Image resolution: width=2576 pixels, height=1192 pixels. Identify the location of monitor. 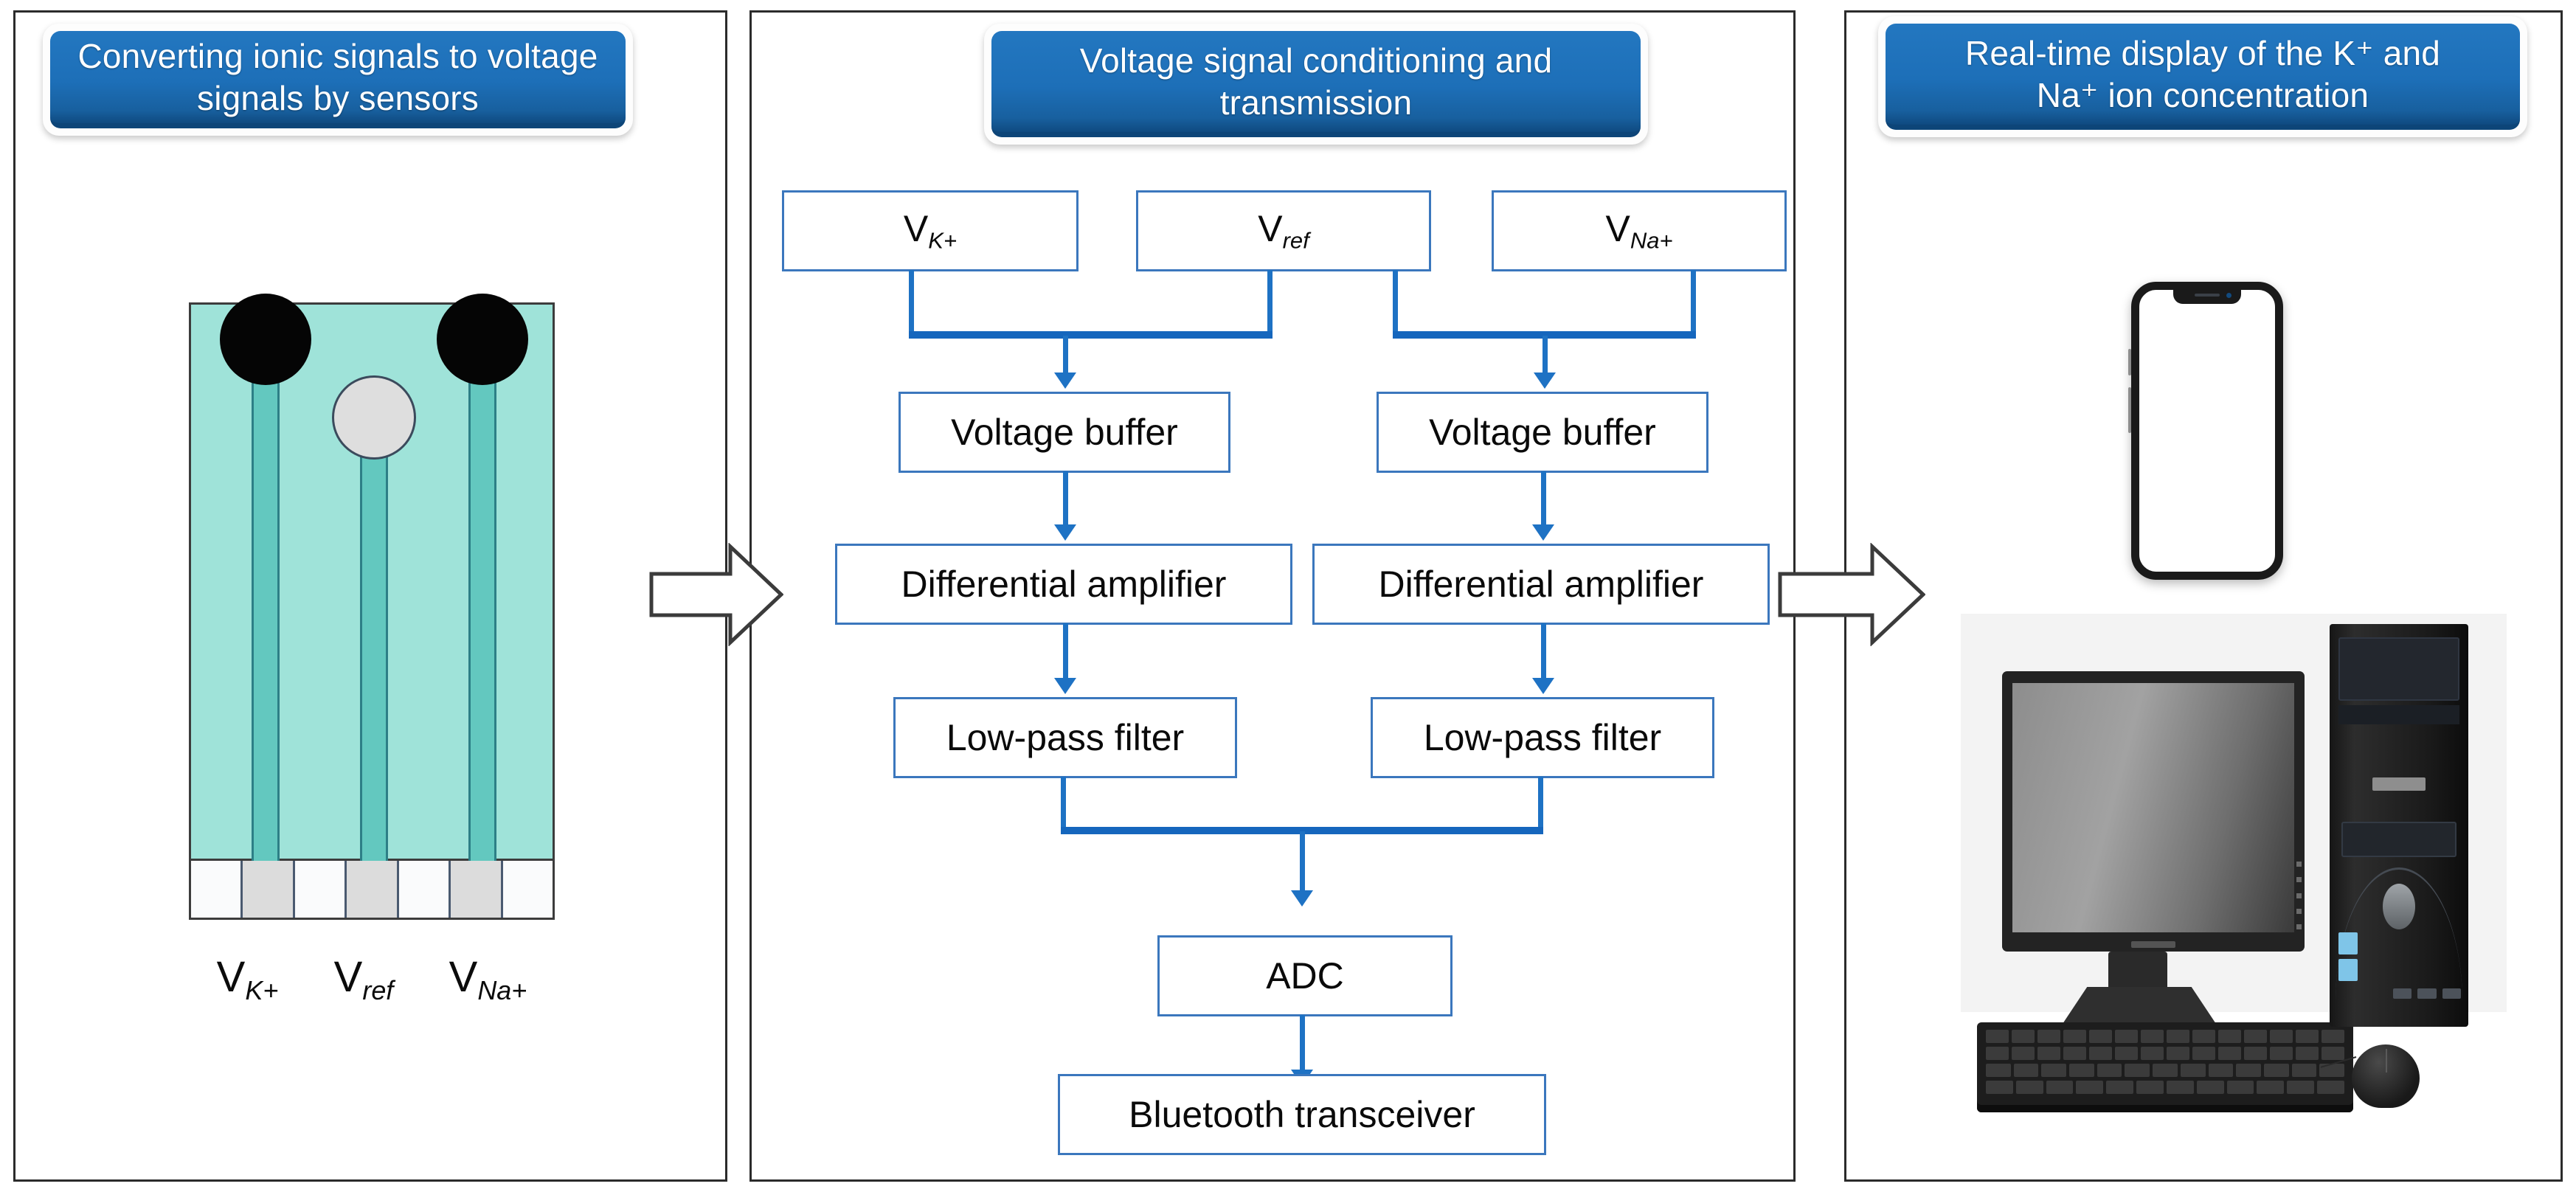
(2154, 811).